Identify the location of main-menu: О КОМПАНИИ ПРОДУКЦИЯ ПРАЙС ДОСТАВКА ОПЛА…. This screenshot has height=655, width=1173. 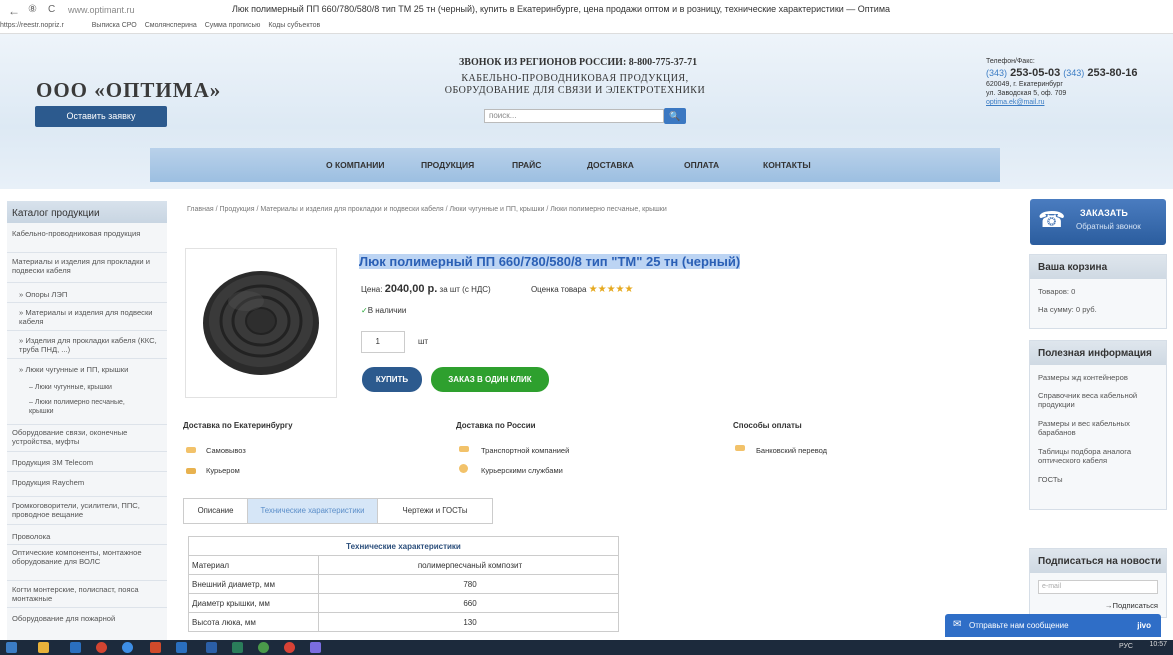
(575, 165).